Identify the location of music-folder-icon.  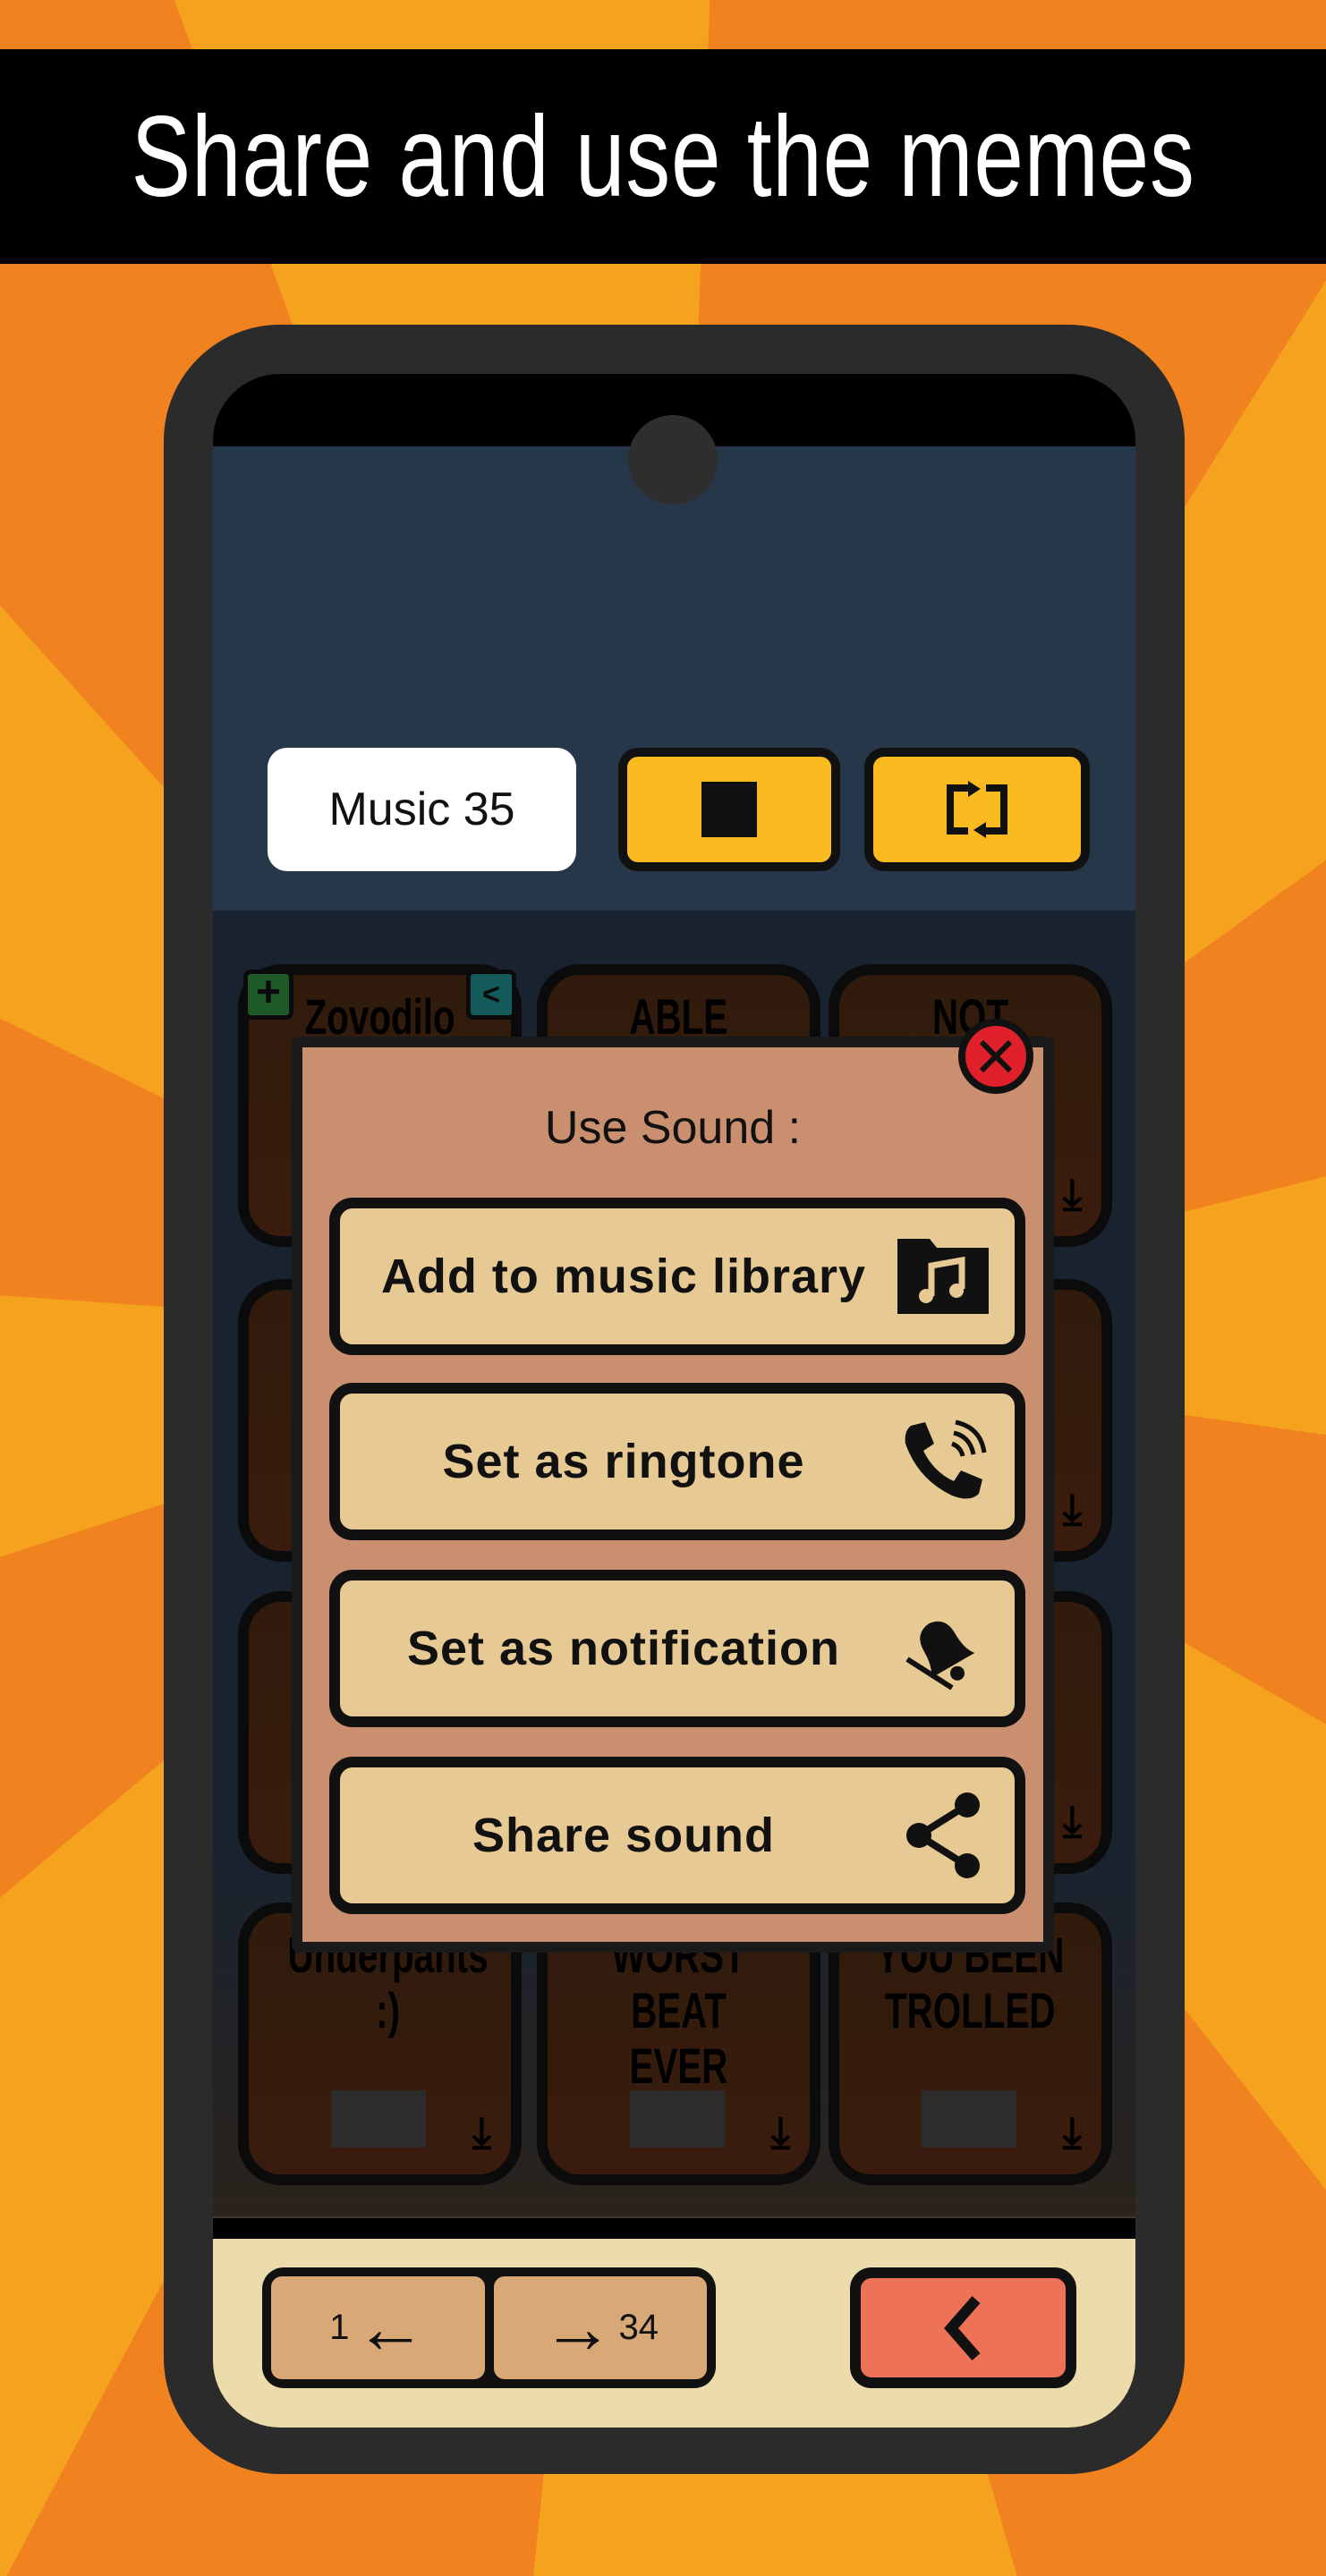
(943, 1276).